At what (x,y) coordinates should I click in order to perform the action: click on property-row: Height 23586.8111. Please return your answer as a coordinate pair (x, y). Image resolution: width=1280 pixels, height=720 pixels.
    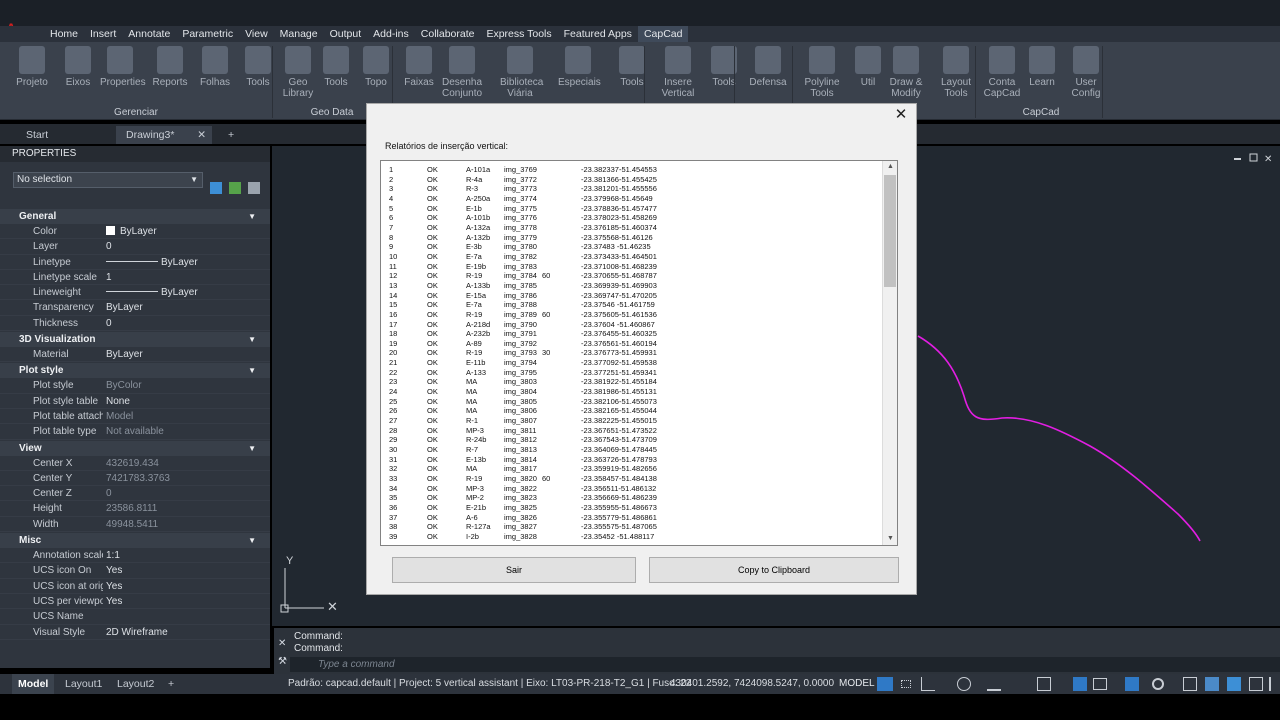
    Looking at the image, I should click on (135, 509).